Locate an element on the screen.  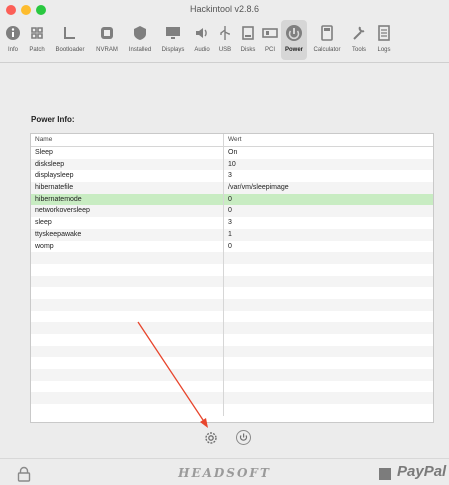
paypal-card-icon is located at coordinates (385, 474).